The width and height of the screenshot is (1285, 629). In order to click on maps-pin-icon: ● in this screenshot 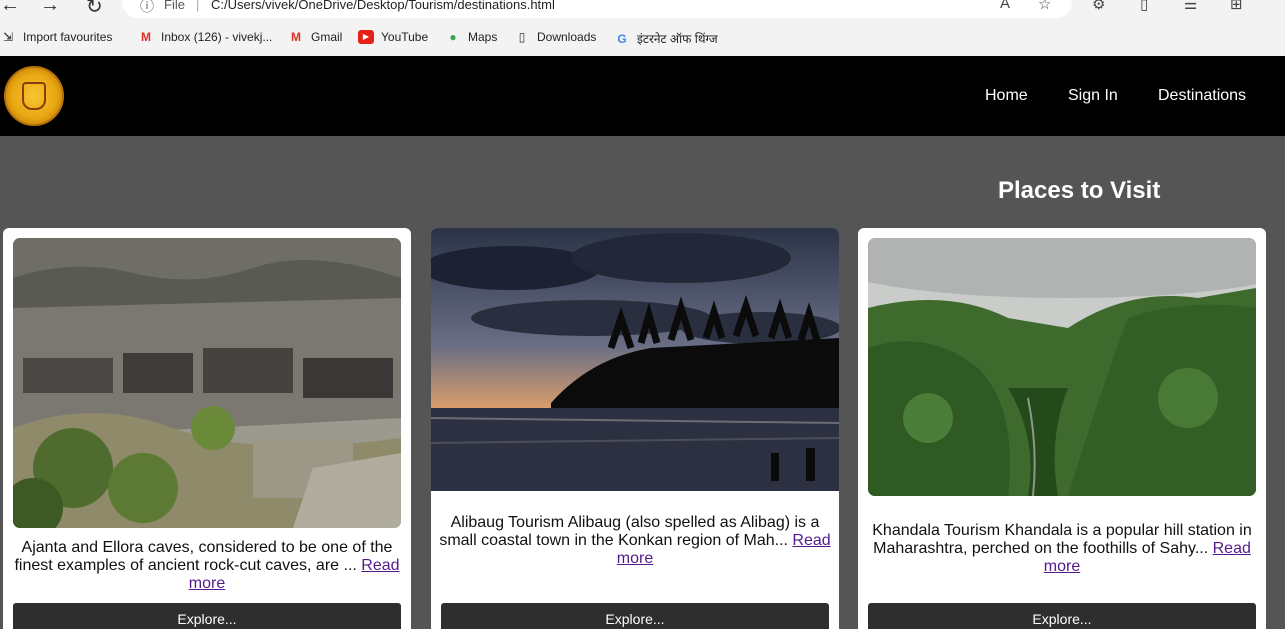, I will do `click(453, 37)`.